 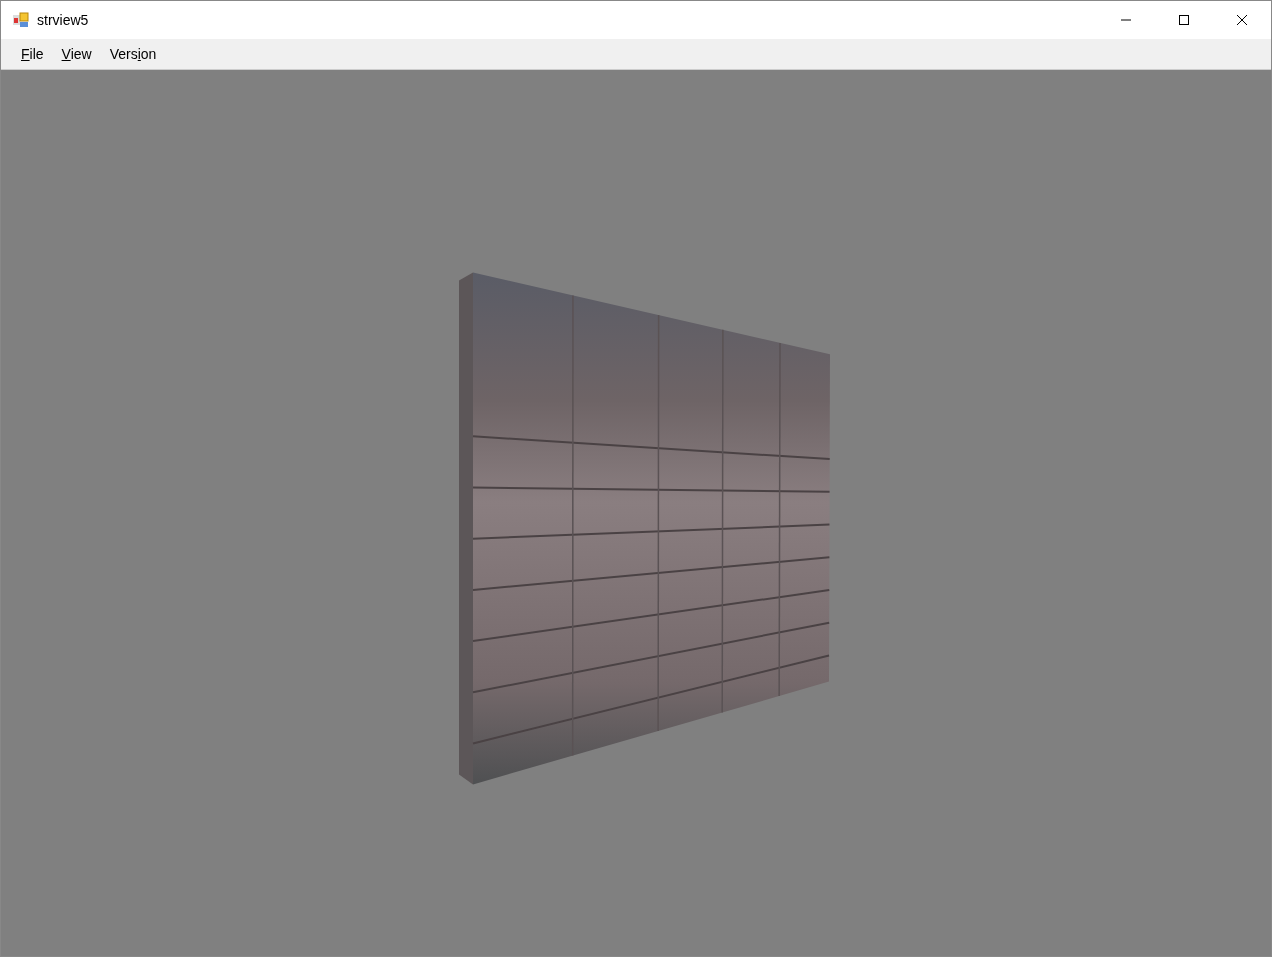 I want to click on menu-item: File, so click(x=32, y=54).